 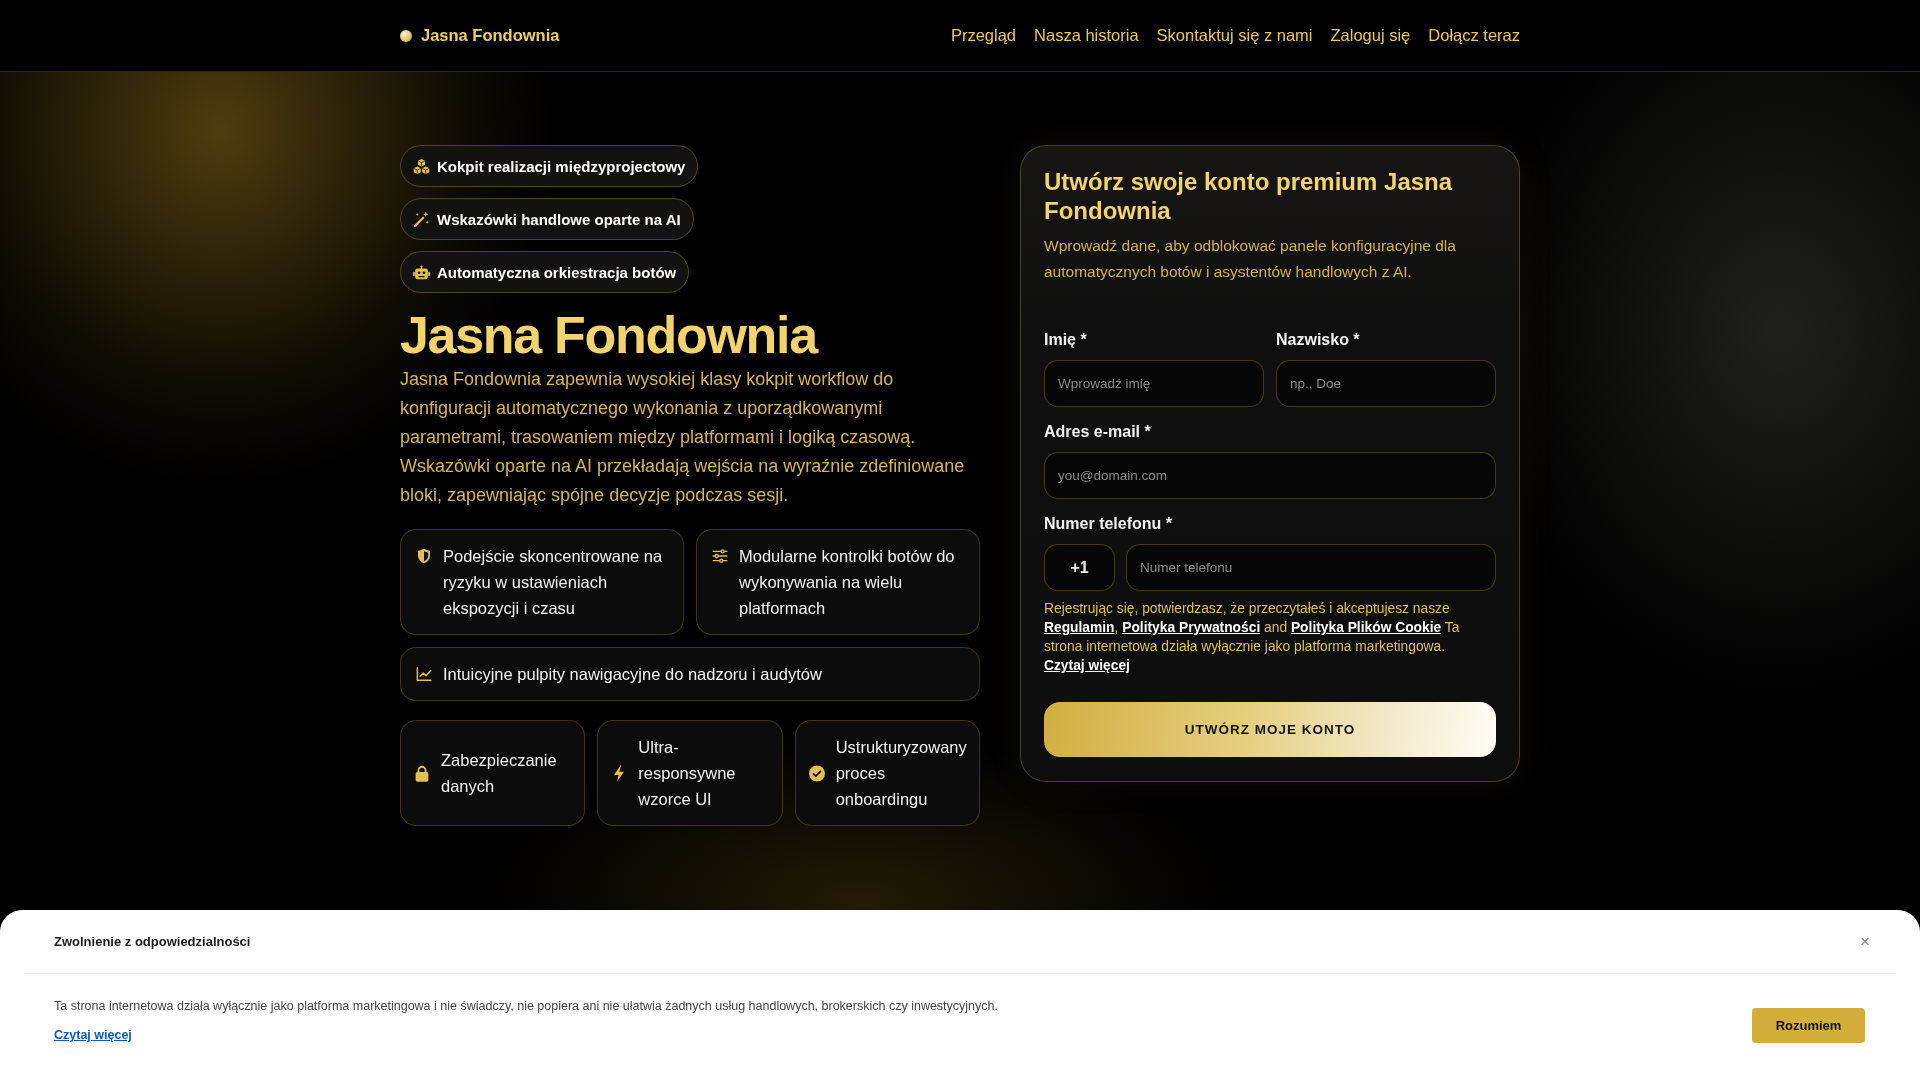 What do you see at coordinates (1249, 196) in the screenshot?
I see `signup-title: Utwórz swoje konto premium Jasna Fondownia` at bounding box center [1249, 196].